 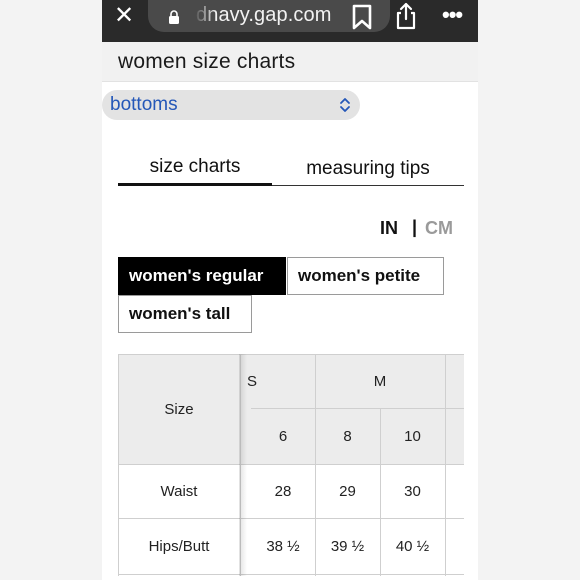 What do you see at coordinates (412, 546) in the screenshot?
I see `table-cell: 40 ½` at bounding box center [412, 546].